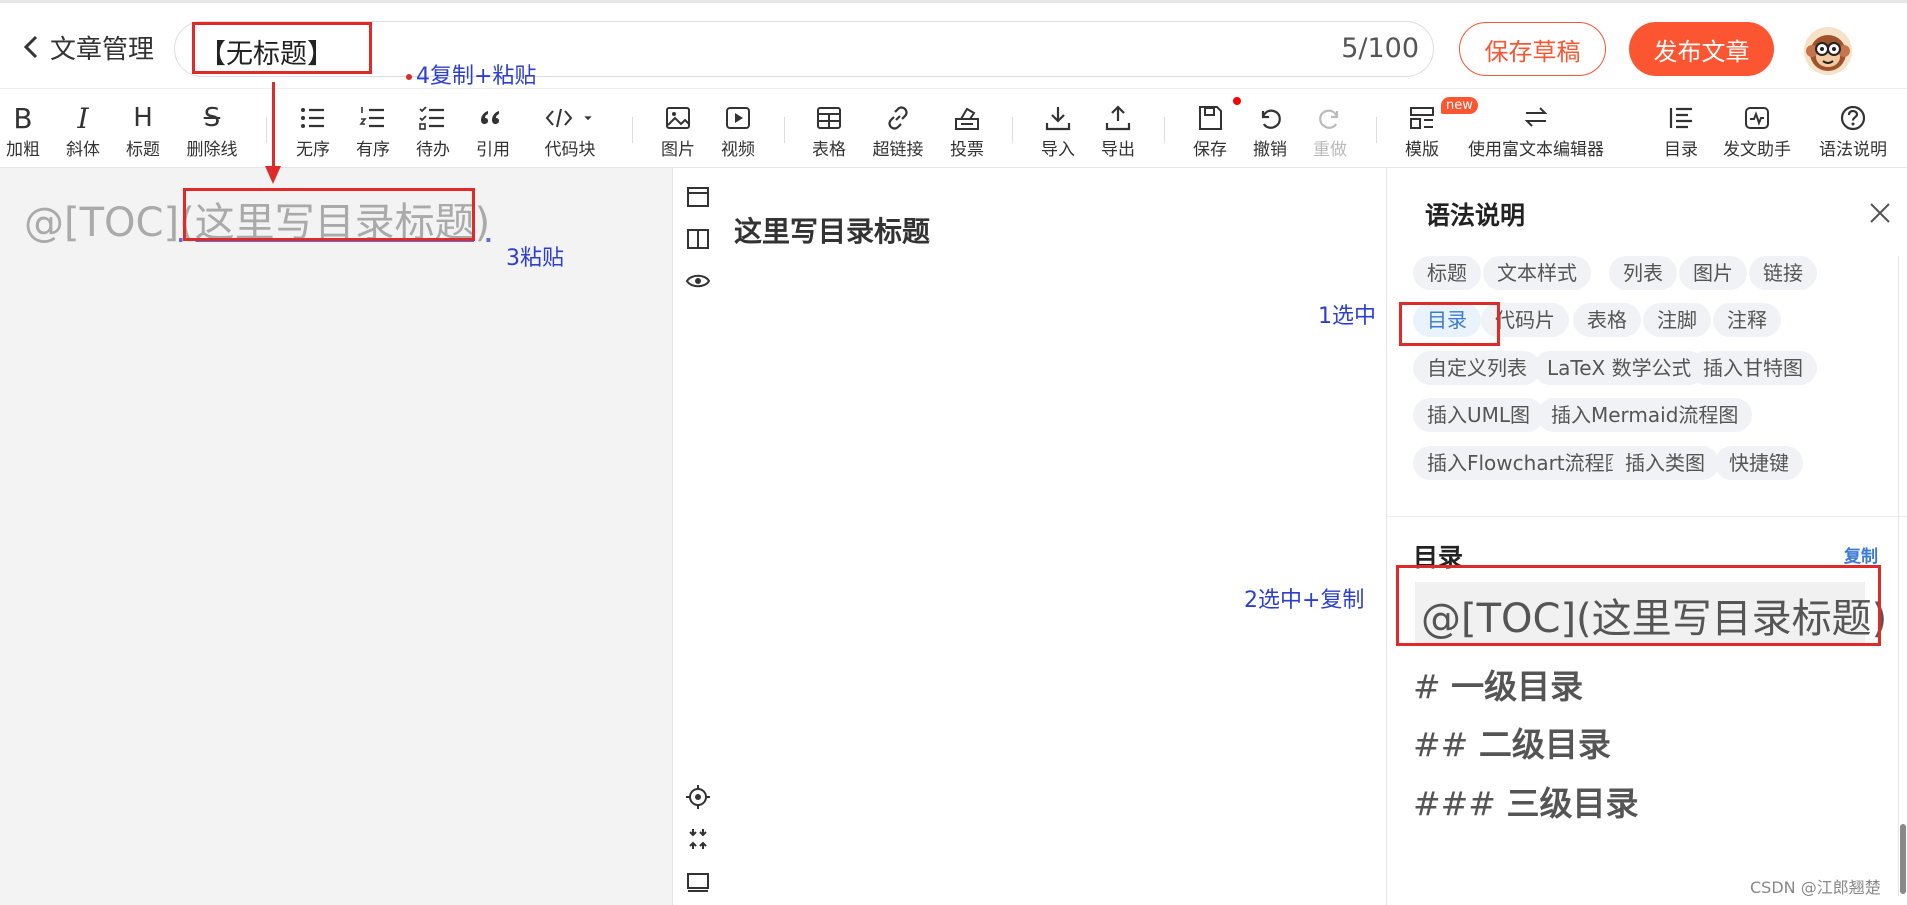 This screenshot has width=1907, height=905. Describe the element at coordinates (1828, 51) in the screenshot. I see `avatar` at that location.